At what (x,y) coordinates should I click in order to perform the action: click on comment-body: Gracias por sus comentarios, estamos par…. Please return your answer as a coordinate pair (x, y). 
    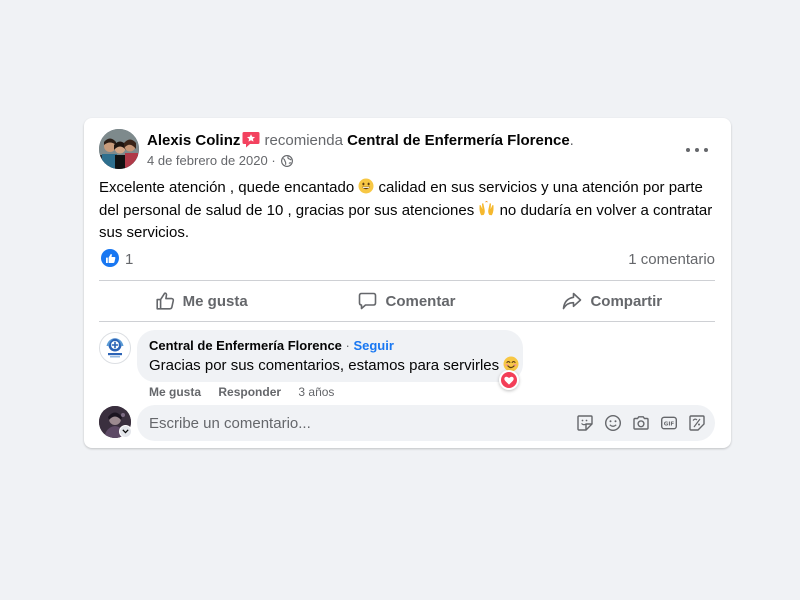
    Looking at the image, I should click on (334, 366).